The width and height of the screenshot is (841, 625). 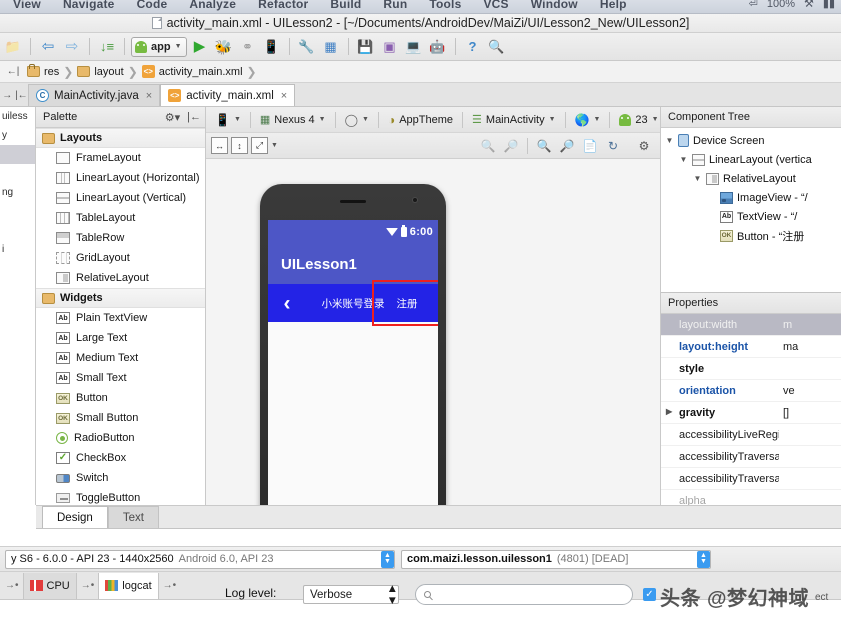 What do you see at coordinates (228, 120) in the screenshot?
I see `orientation-selector: 📱 ▼` at bounding box center [228, 120].